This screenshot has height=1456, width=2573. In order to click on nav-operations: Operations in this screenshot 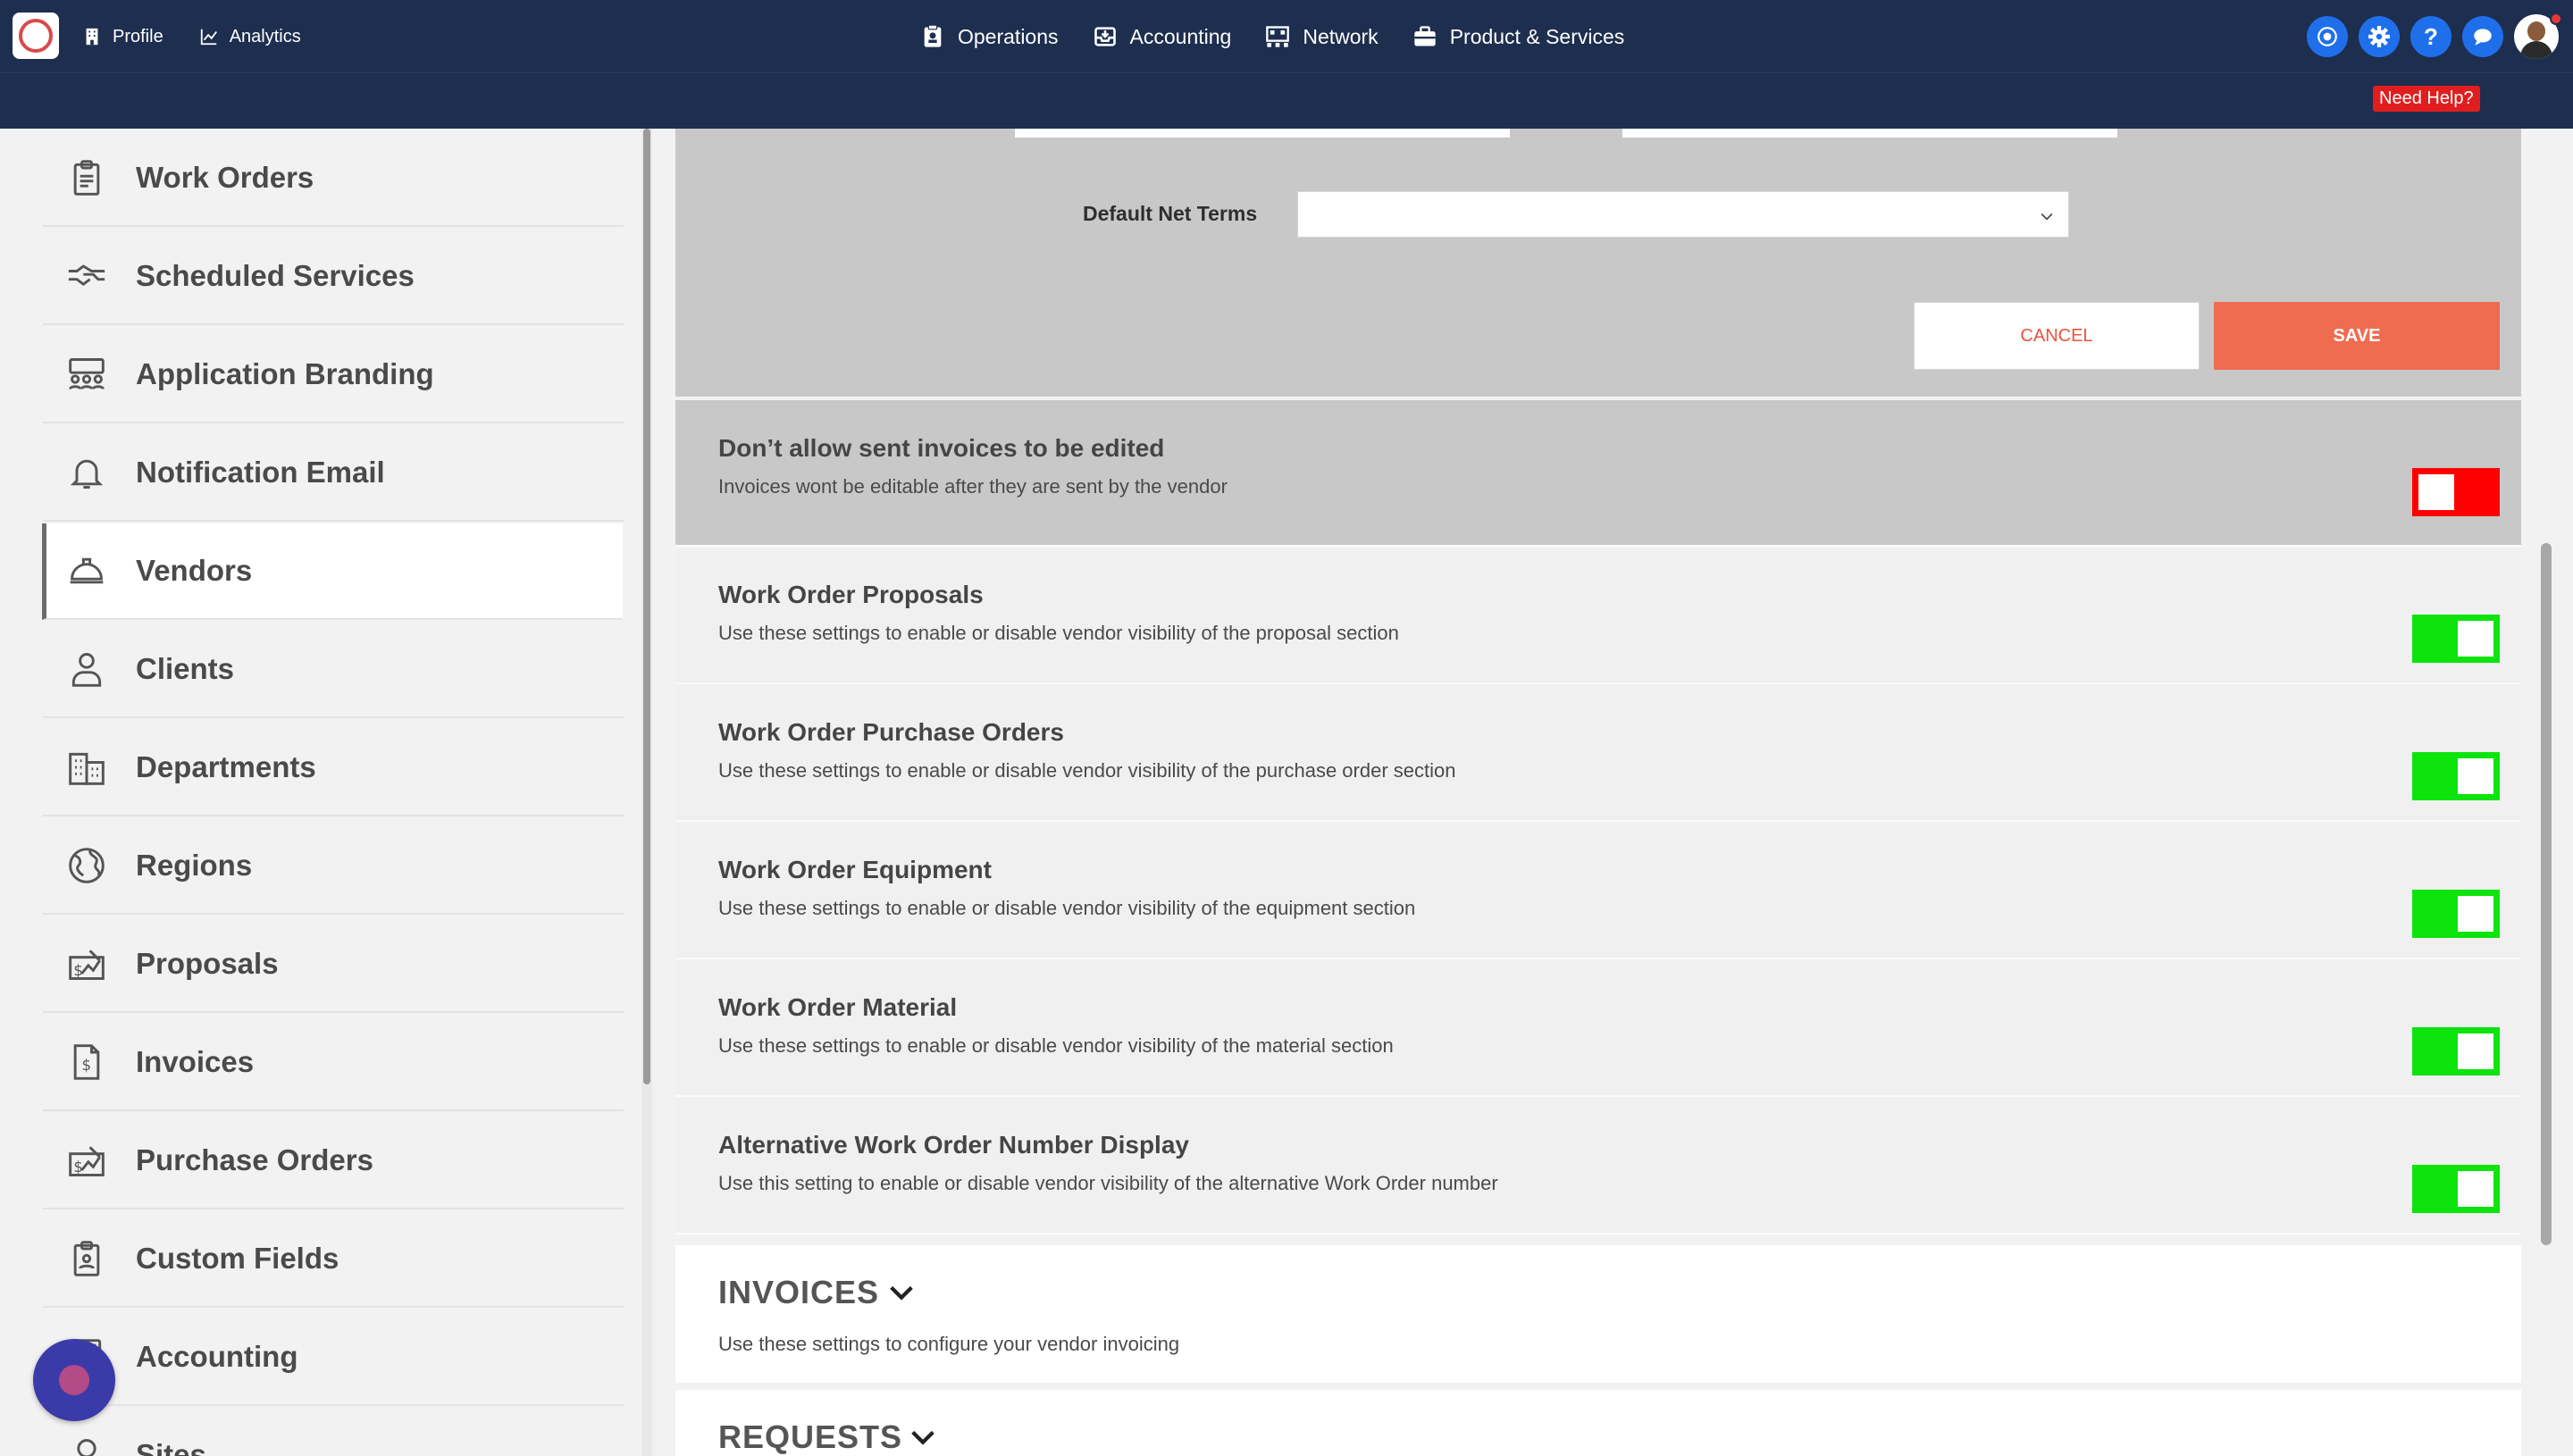, I will do `click(989, 36)`.